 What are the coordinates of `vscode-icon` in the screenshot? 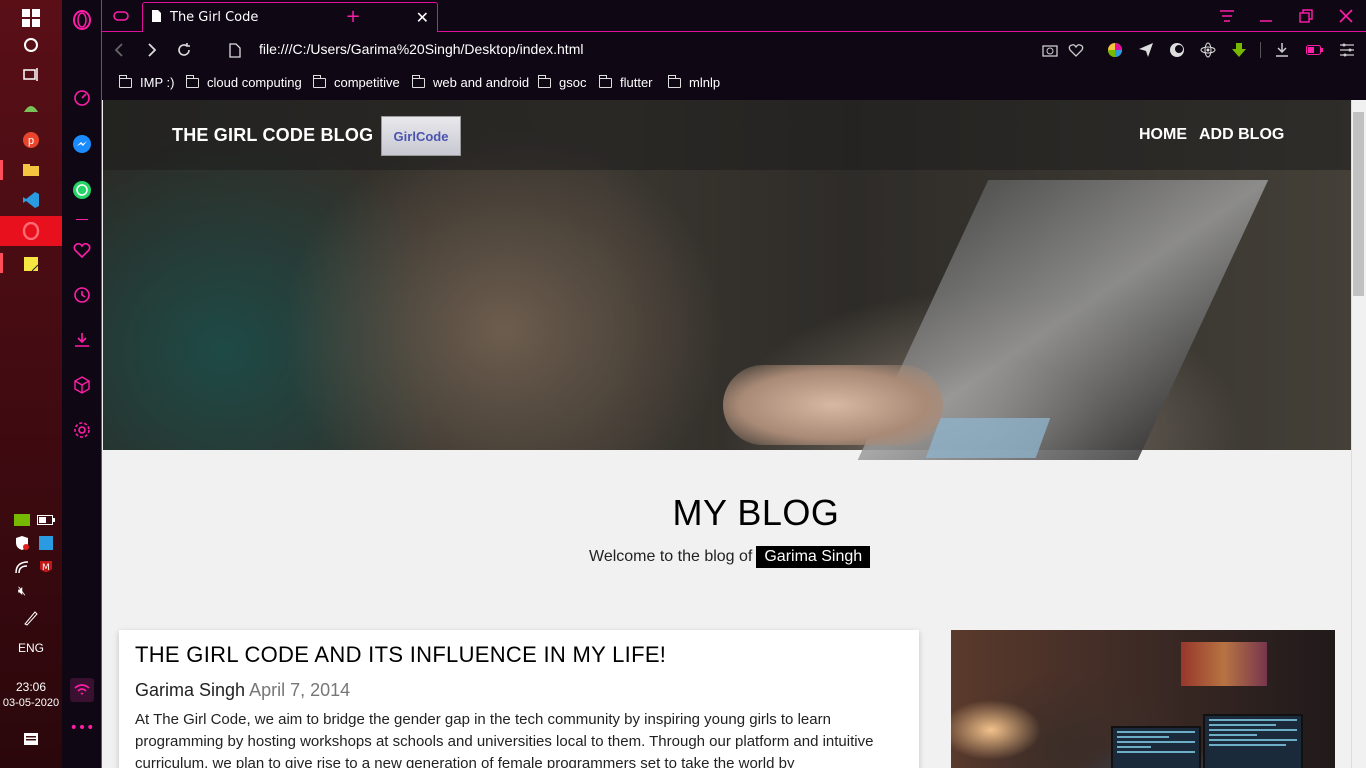 It's located at (31, 200).